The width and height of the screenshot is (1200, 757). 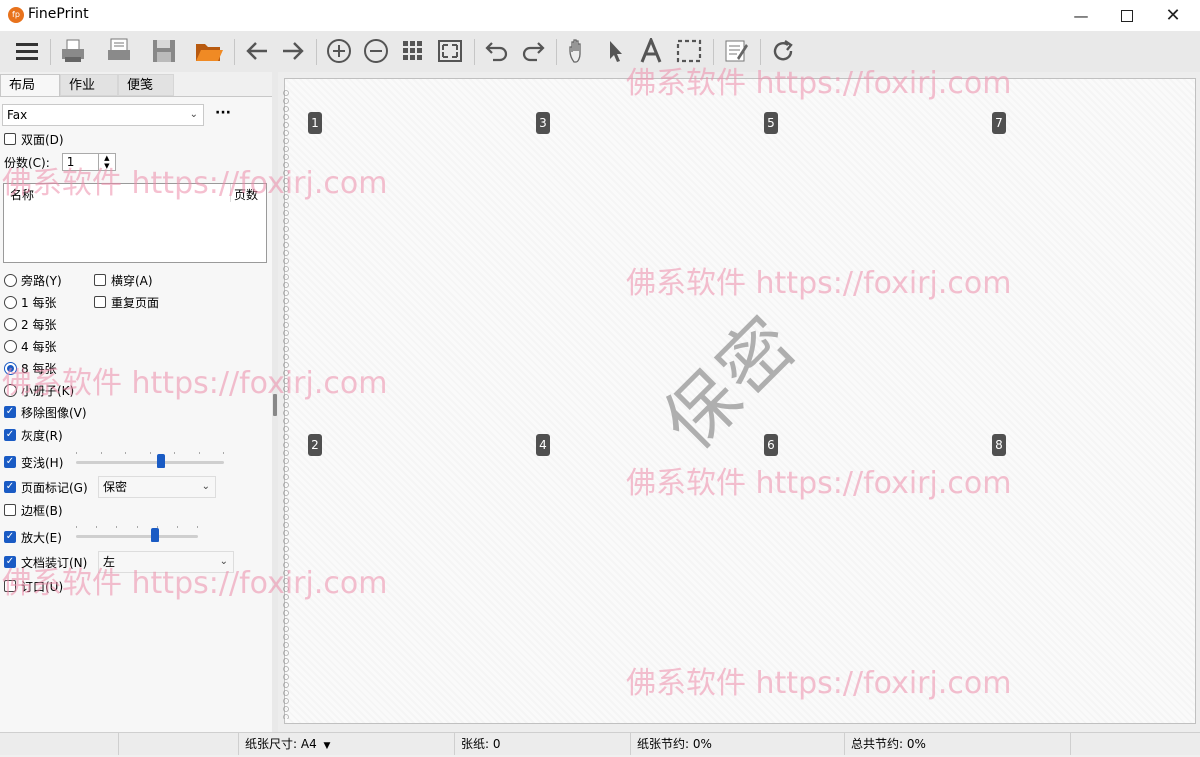 I want to click on print-settings-button, so click(x=119, y=51).